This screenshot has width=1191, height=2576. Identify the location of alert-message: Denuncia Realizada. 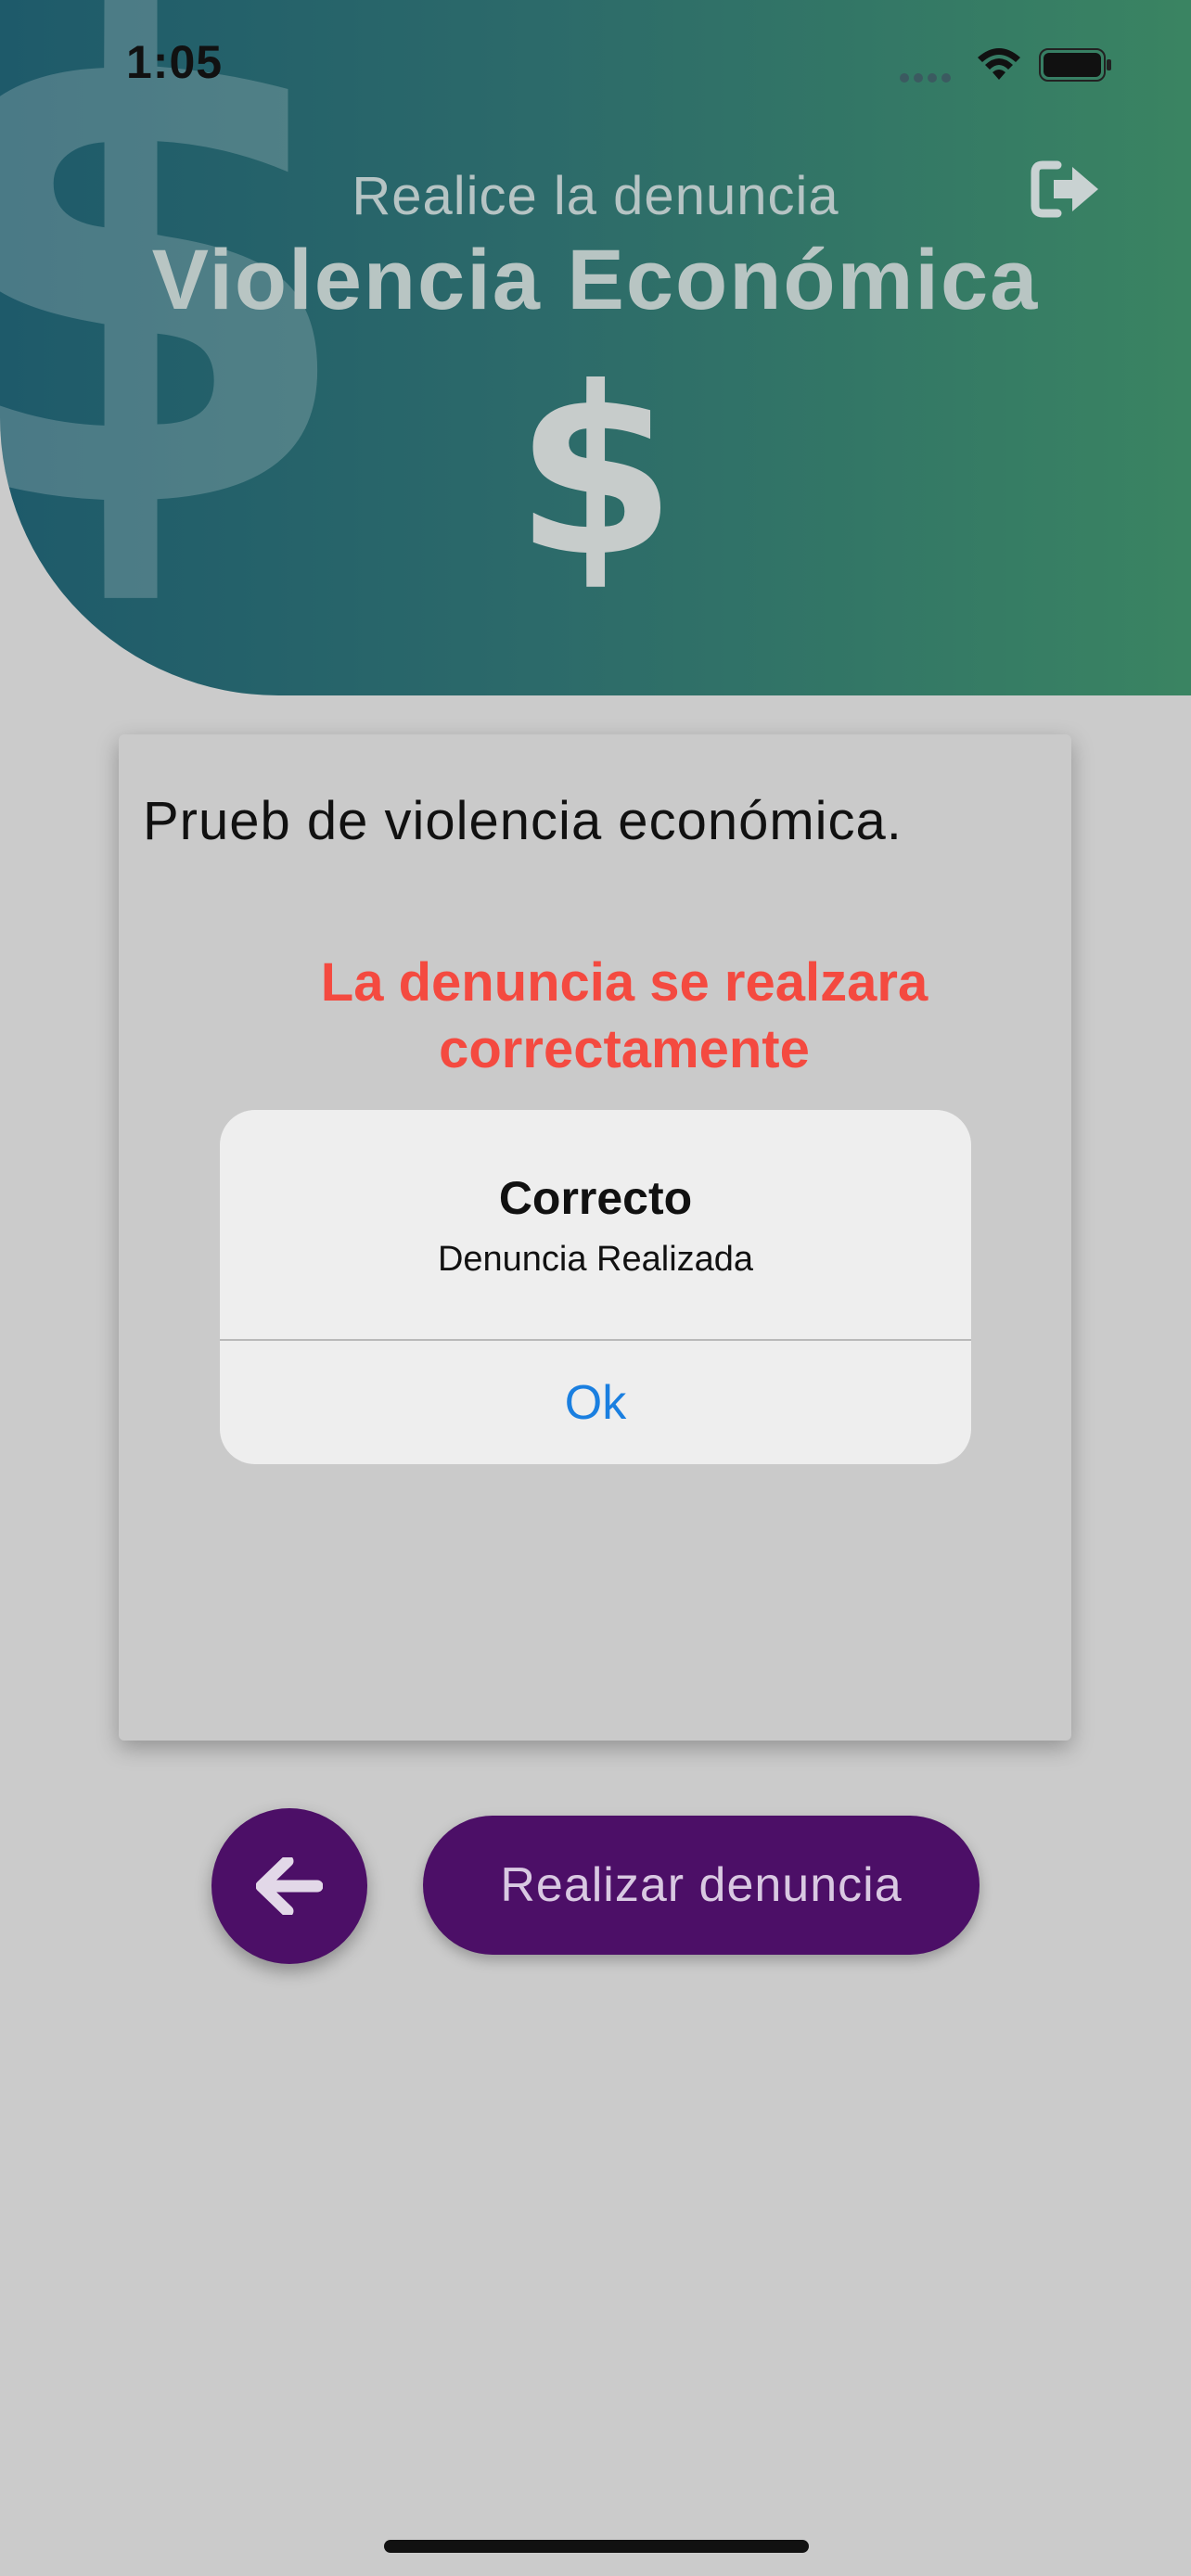
(595, 1259).